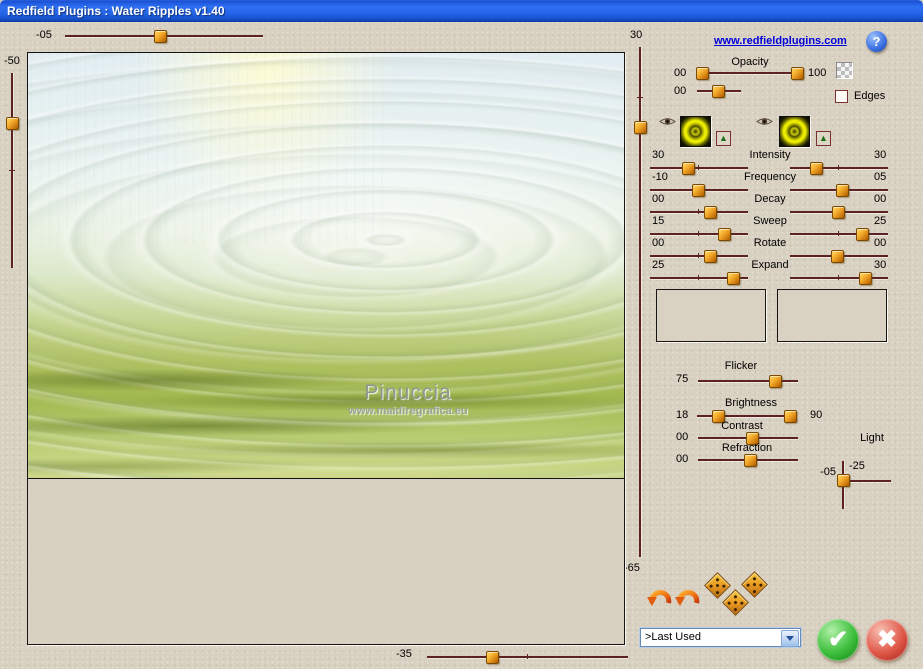  Describe the element at coordinates (636, 35) in the screenshot. I see `pan-right-top-value: 30` at that location.